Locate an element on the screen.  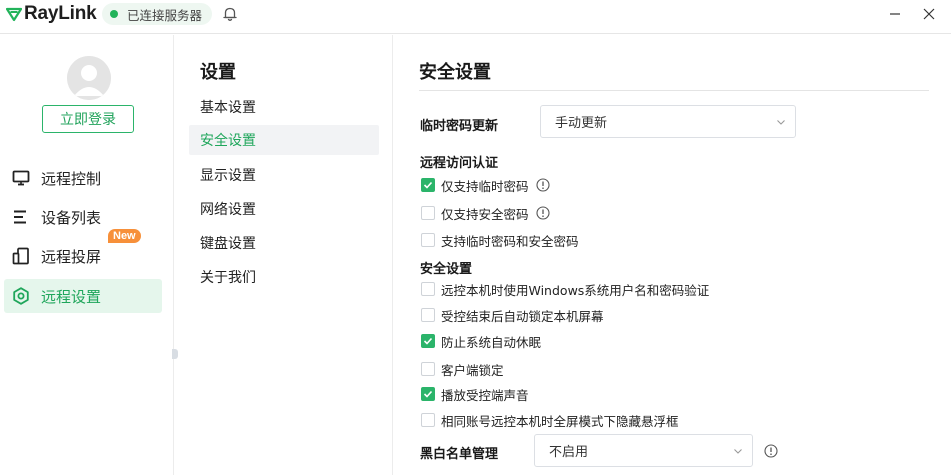
sidebar-item-label: 设备列表 is located at coordinates (71, 217).